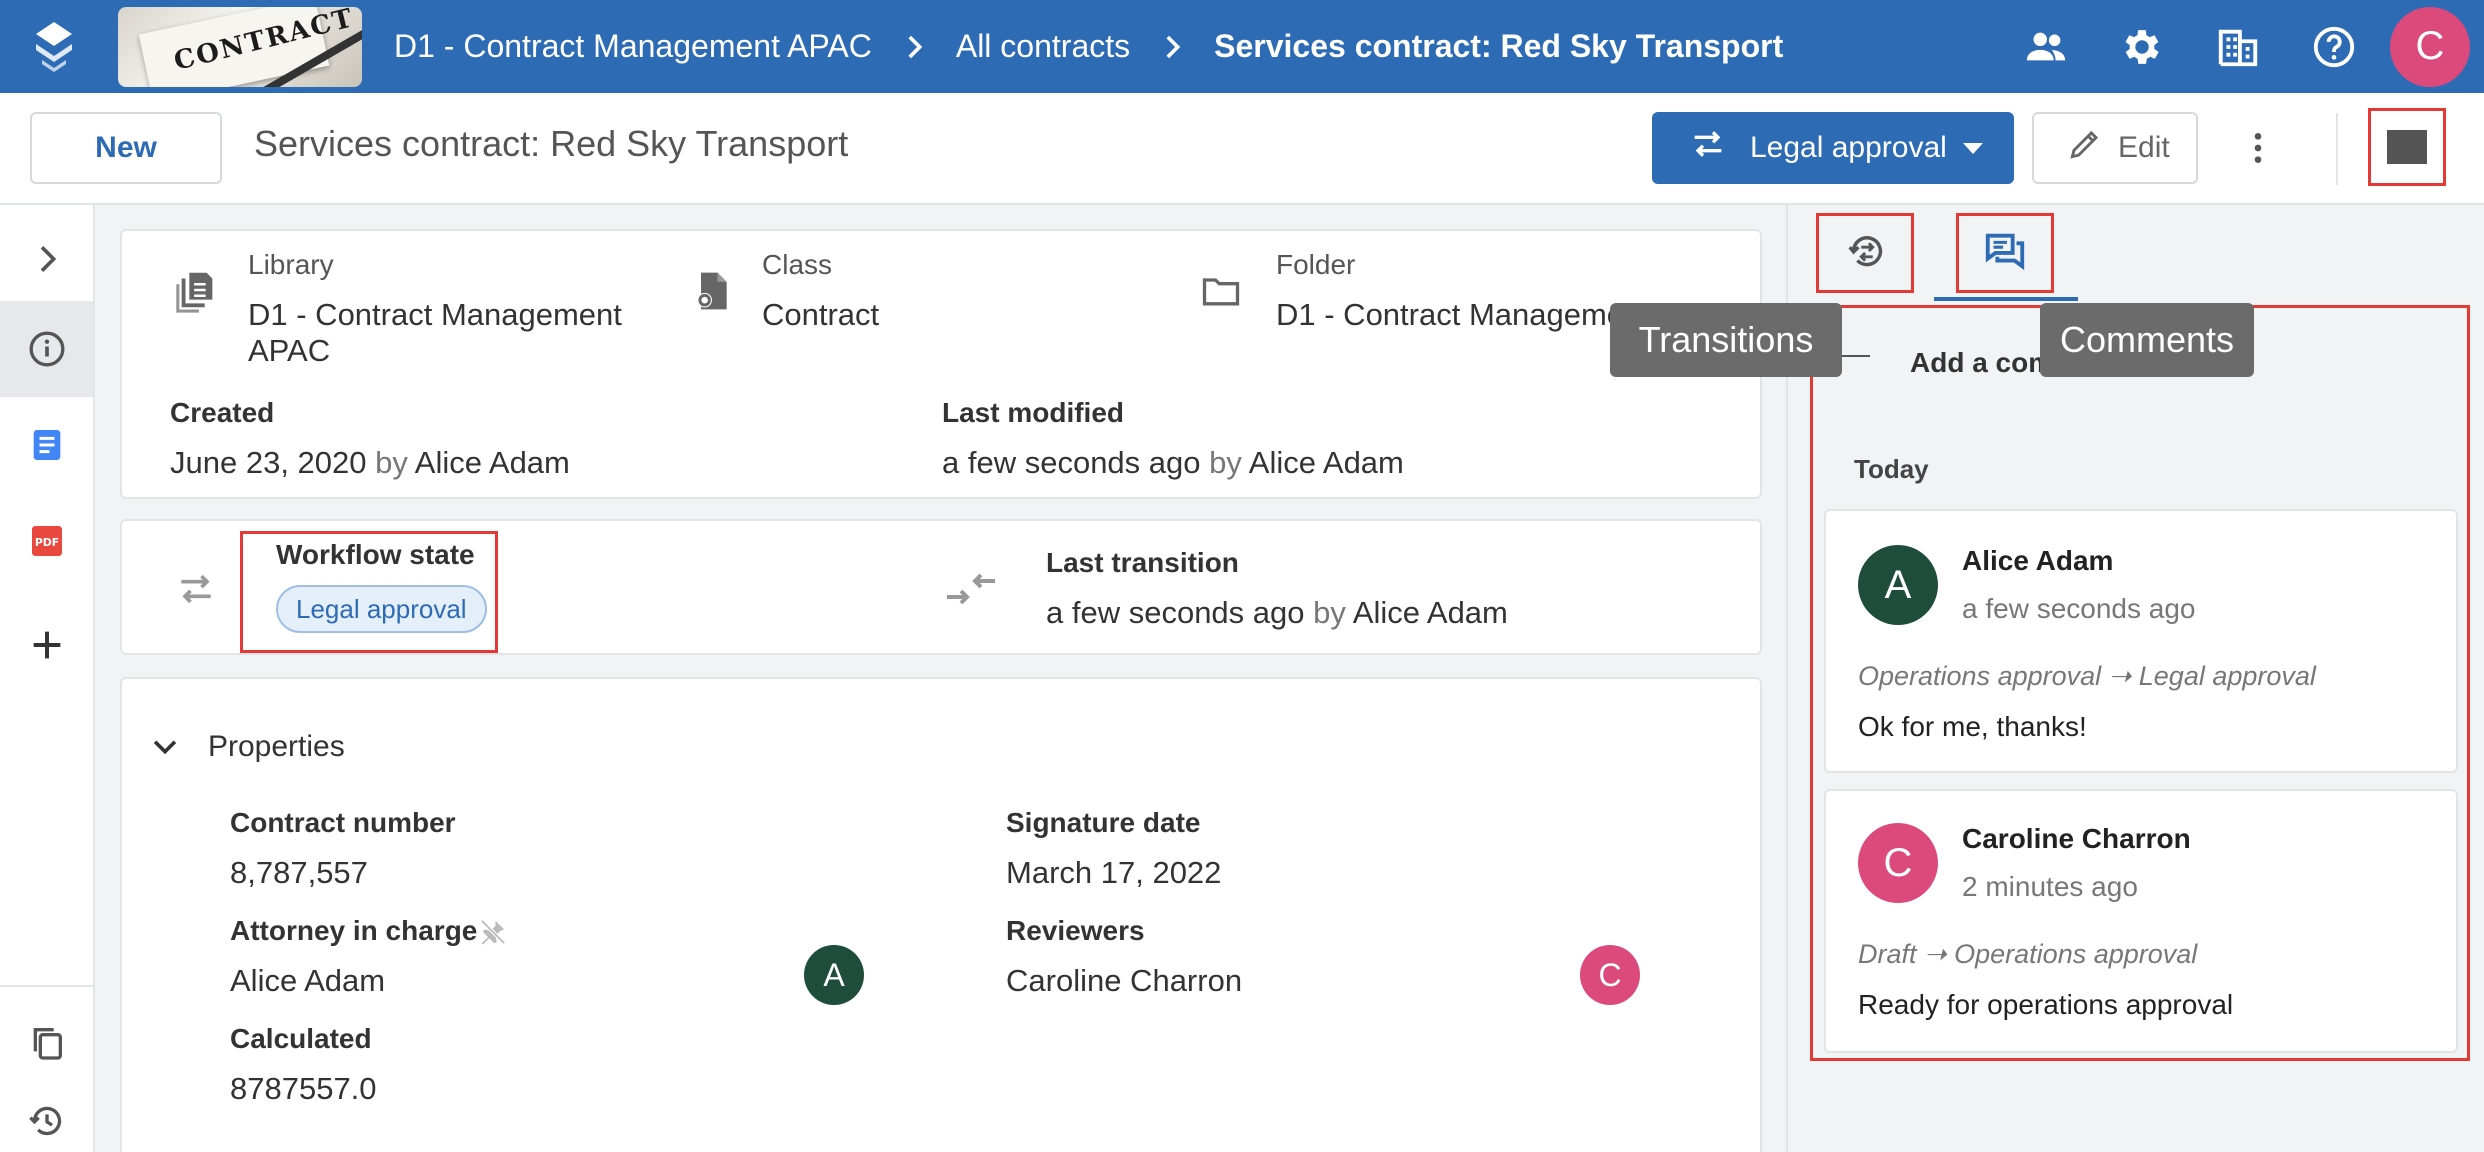 This screenshot has width=2484, height=1152. Describe the element at coordinates (2430, 46) in the screenshot. I see `user-avatar: C` at that location.